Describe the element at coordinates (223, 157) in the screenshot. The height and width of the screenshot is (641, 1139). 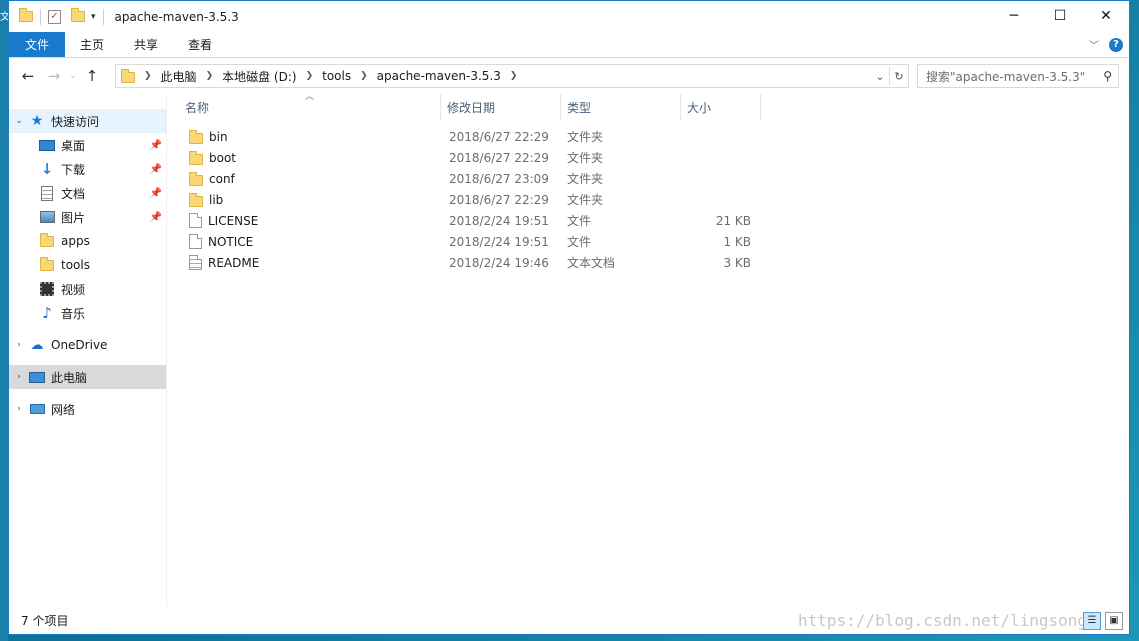
I see `file-name: boot` at that location.